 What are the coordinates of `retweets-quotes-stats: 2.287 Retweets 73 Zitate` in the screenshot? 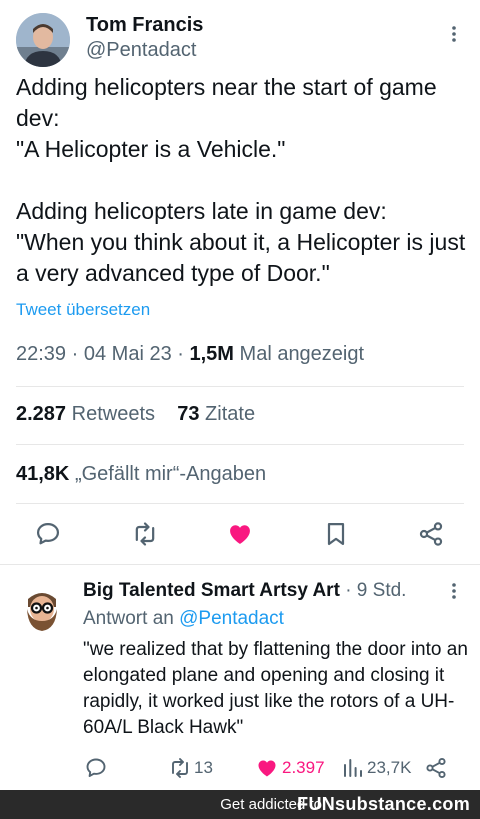 It's located at (135, 414).